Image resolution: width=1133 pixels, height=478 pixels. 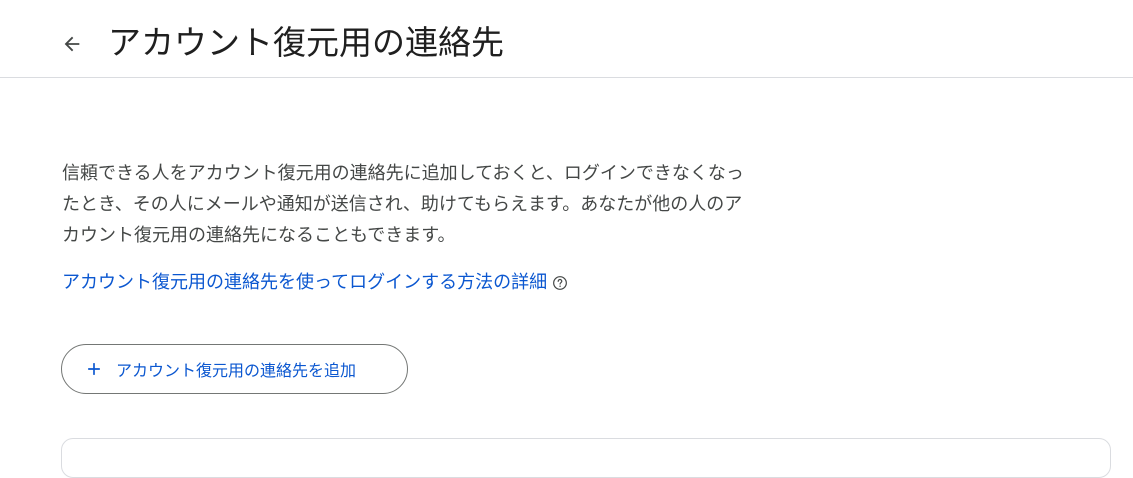 I want to click on contacts-card, so click(x=586, y=458).